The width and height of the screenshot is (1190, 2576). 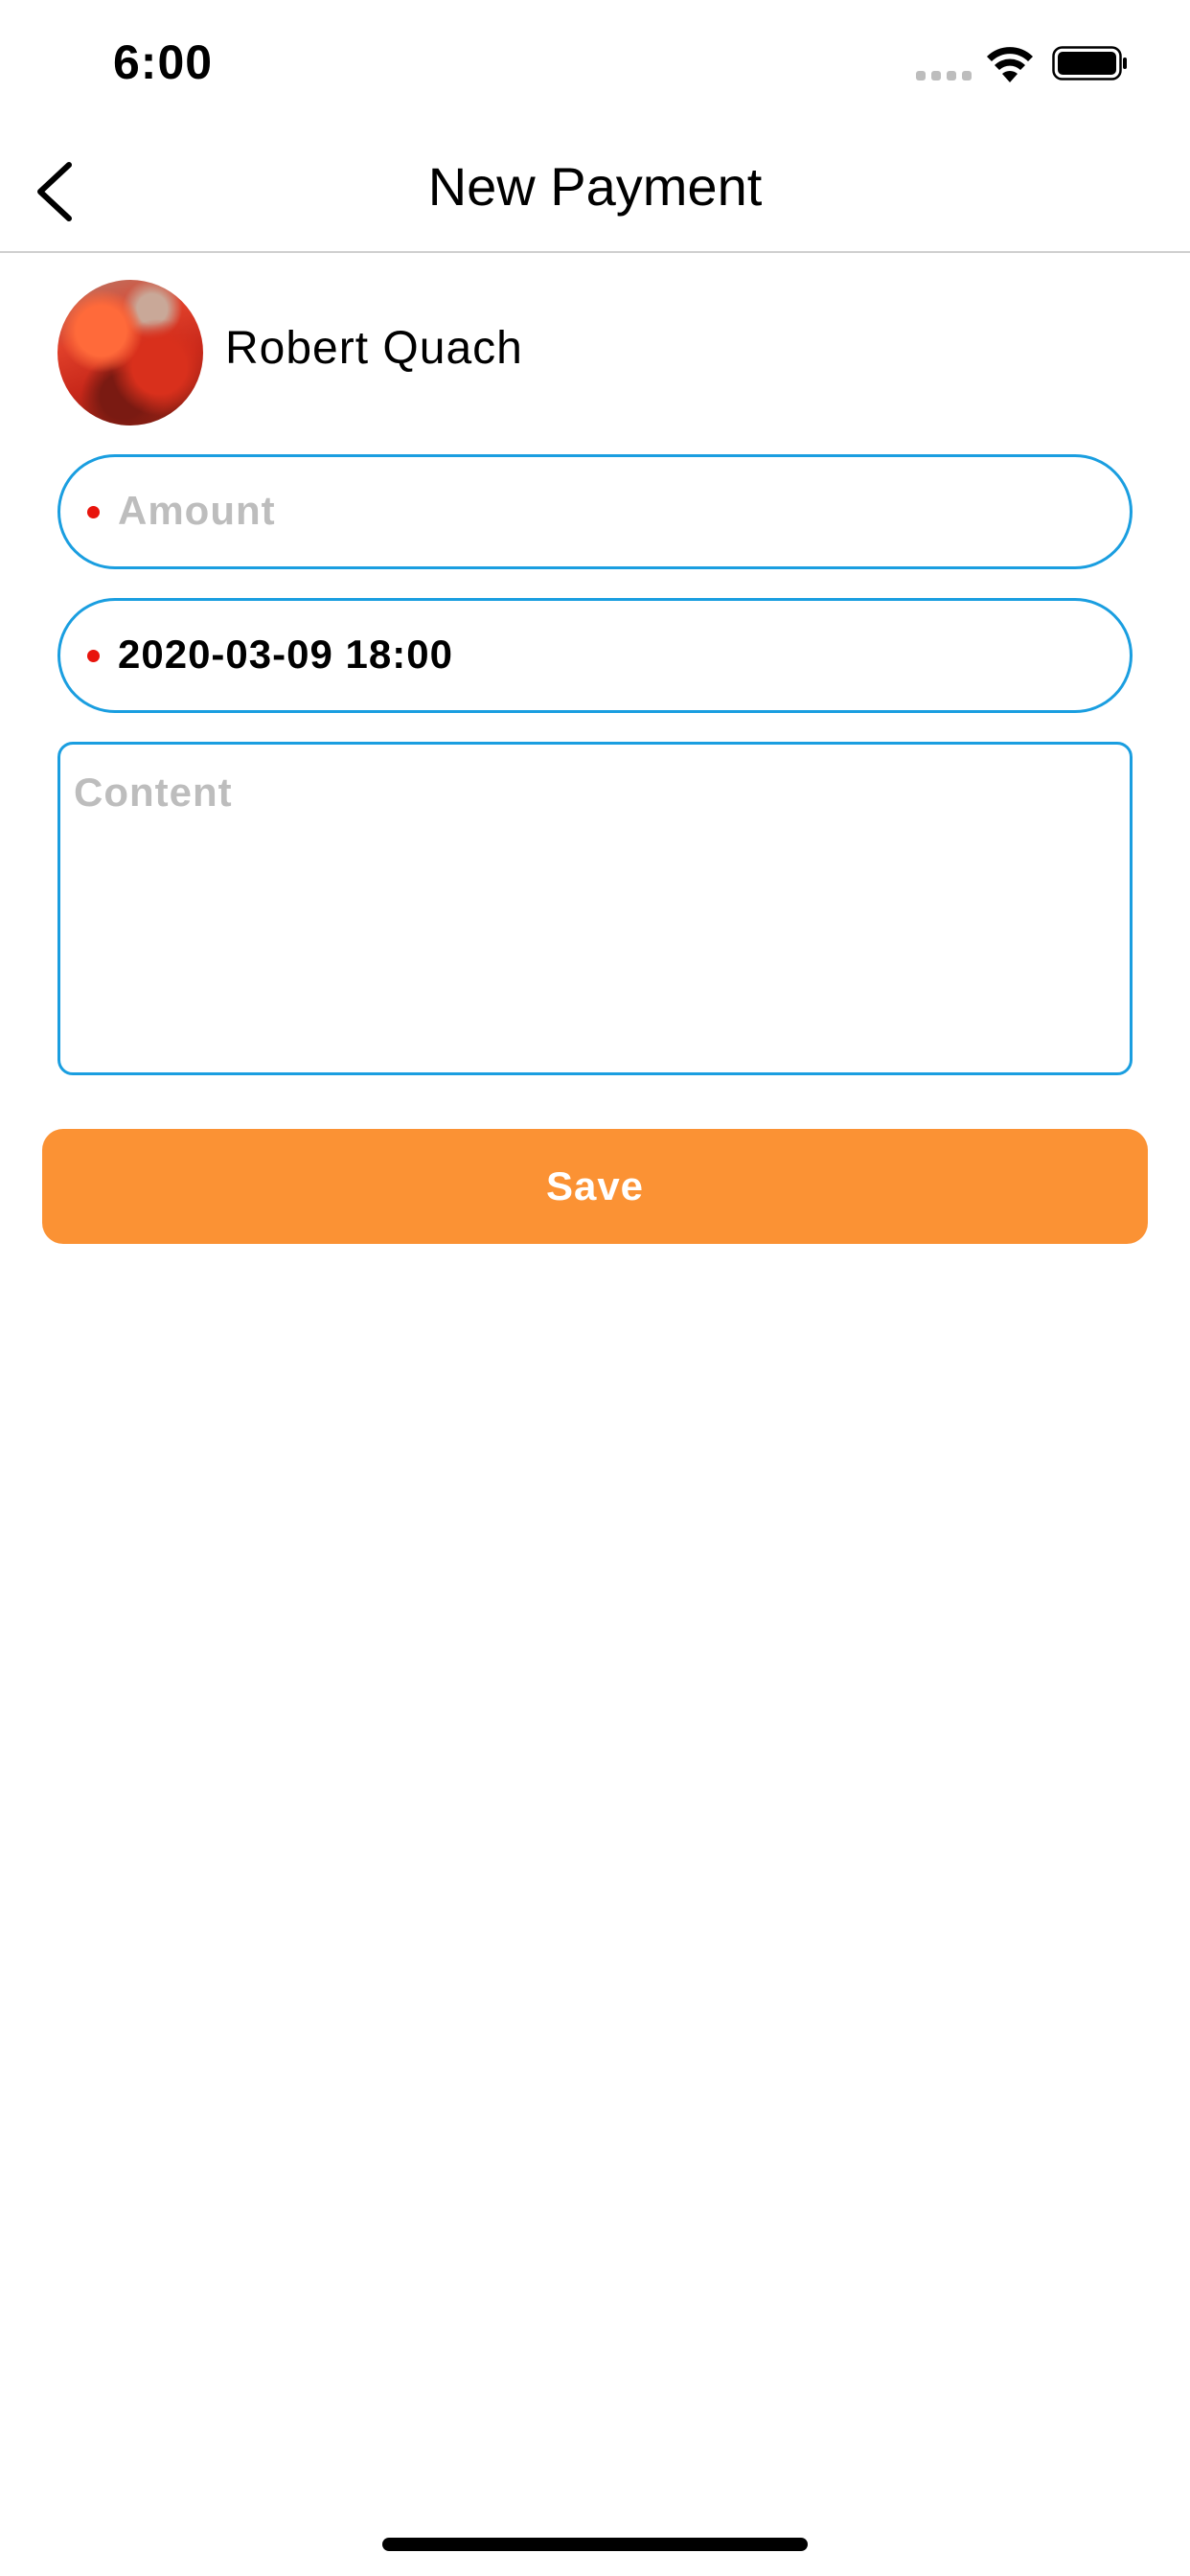 What do you see at coordinates (286, 654) in the screenshot?
I see `date-value: 2020-03-09 18:00` at bounding box center [286, 654].